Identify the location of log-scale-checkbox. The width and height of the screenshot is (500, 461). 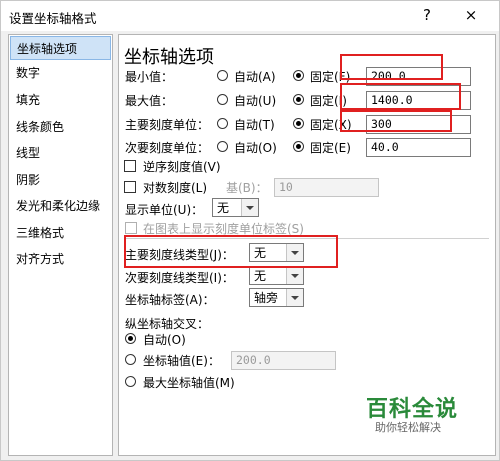
(130, 187).